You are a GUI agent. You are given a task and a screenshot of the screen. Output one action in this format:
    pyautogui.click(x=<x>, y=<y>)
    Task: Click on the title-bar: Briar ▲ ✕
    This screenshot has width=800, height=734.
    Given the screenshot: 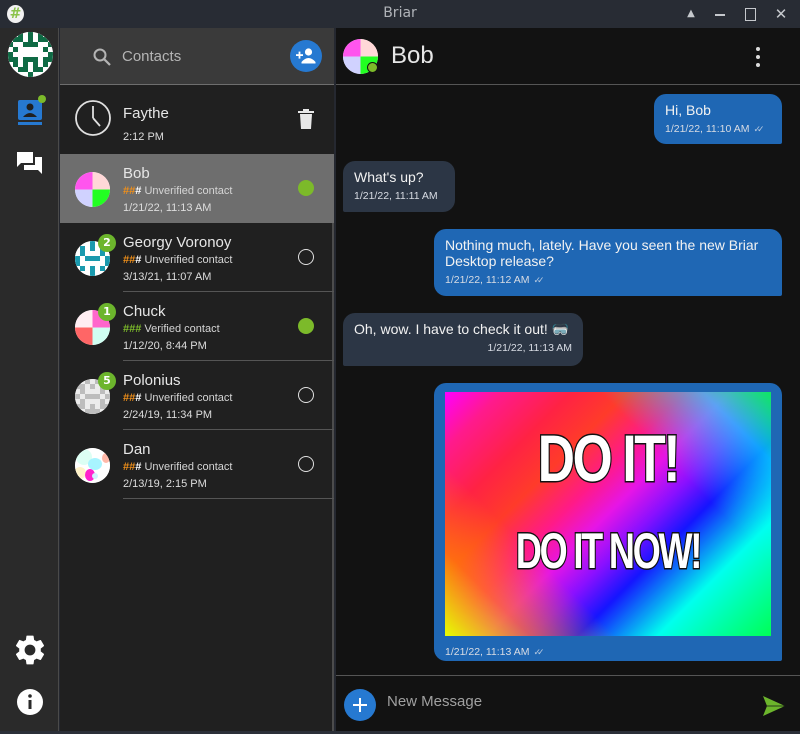 What is the action you would take?
    pyautogui.click(x=400, y=14)
    